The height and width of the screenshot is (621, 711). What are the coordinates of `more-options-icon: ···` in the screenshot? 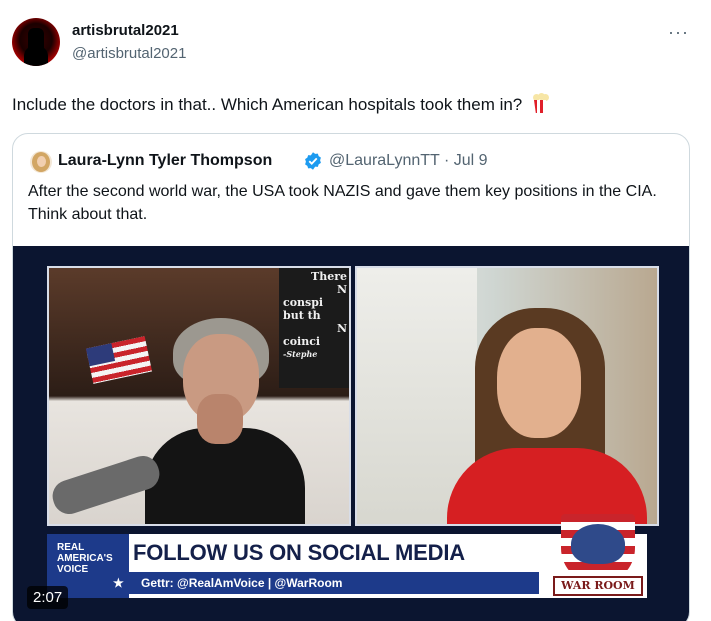 It's located at (678, 32).